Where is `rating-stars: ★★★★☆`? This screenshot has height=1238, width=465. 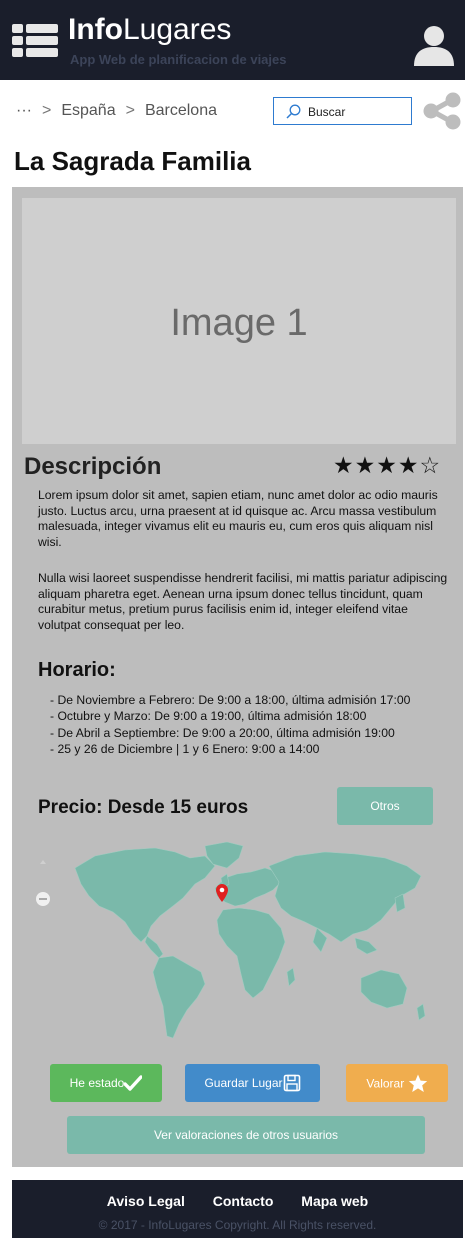 rating-stars: ★★★★☆ is located at coordinates (387, 466).